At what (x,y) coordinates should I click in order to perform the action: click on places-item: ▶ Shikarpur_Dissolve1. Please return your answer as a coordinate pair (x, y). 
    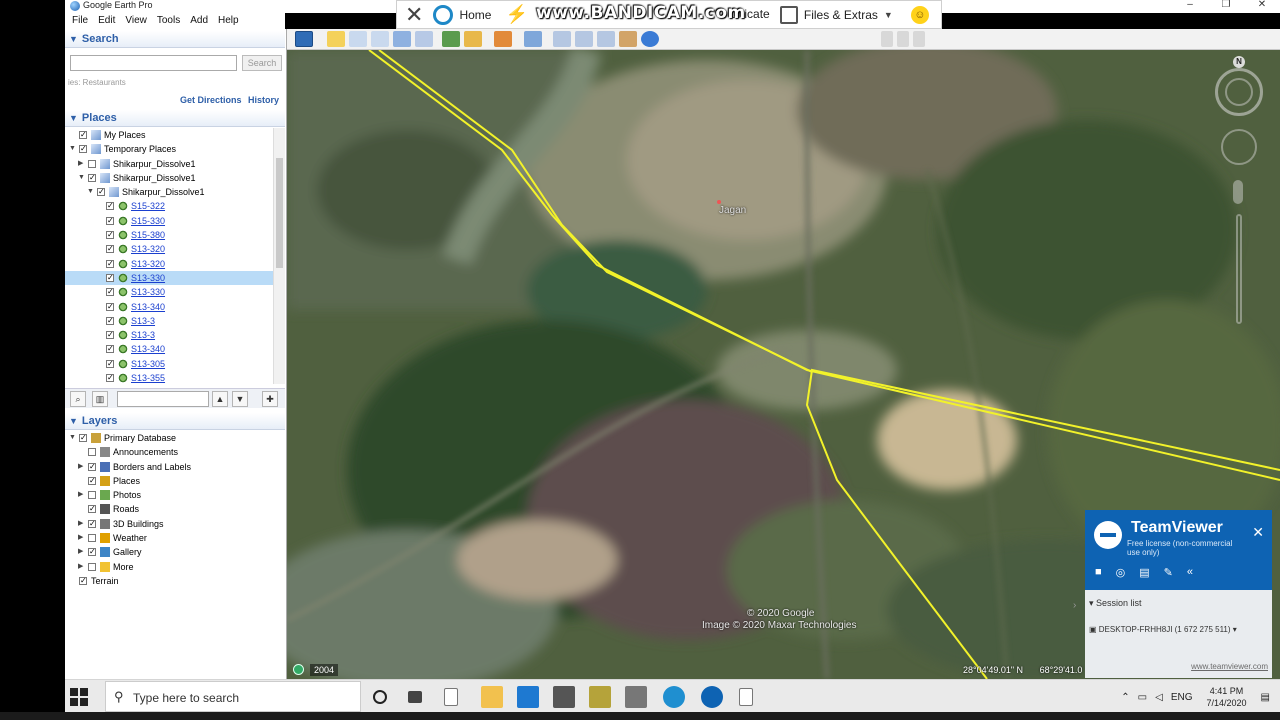
    Looking at the image, I should click on (169, 164).